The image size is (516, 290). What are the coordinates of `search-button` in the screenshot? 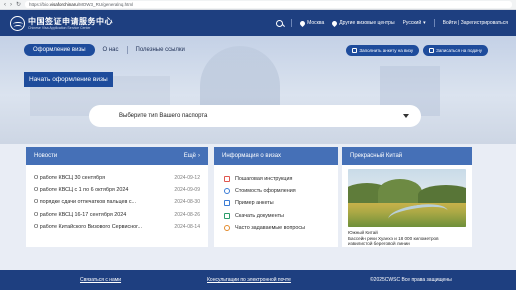 It's located at (280, 23).